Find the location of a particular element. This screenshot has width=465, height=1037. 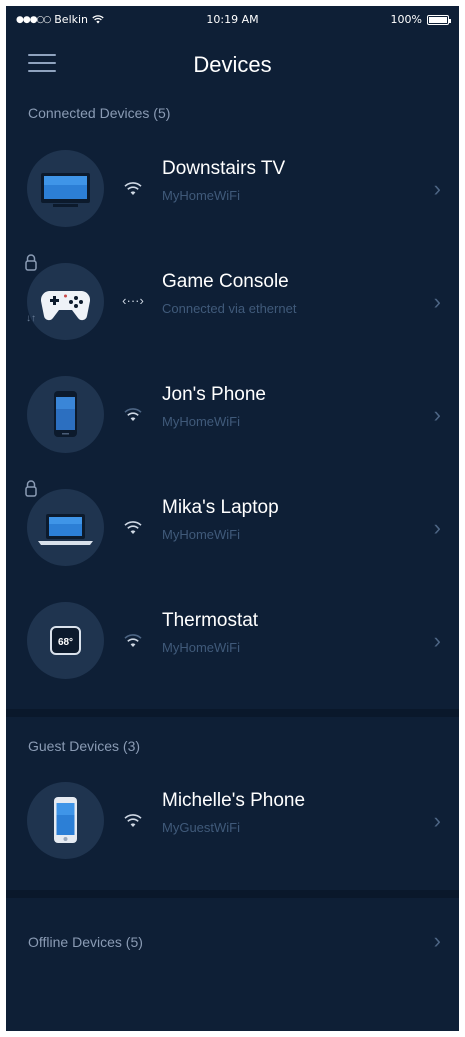

status-bar: ●●●○○ Belkin 10:19 AM 100% is located at coordinates (232, 20).